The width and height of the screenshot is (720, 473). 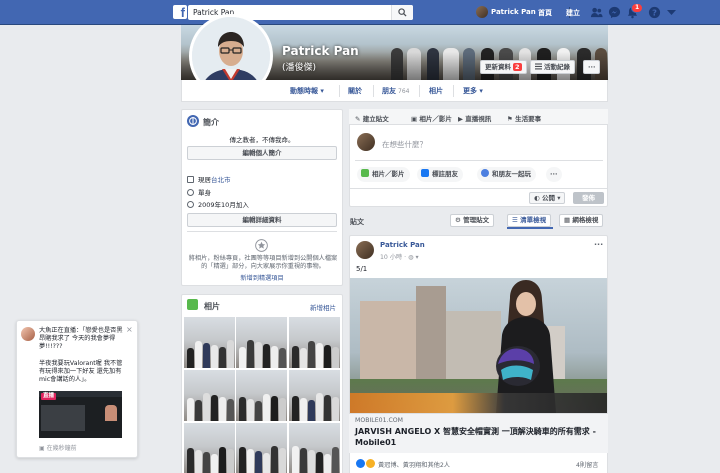 What do you see at coordinates (362, 269) in the screenshot?
I see `post-body: 5/1` at bounding box center [362, 269].